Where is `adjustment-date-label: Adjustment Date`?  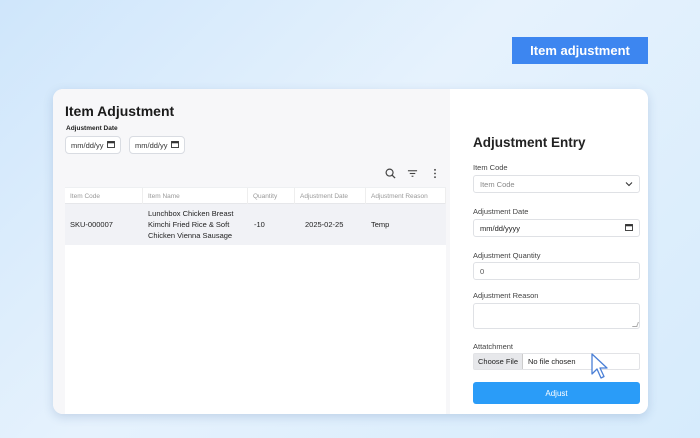 adjustment-date-label: Adjustment Date is located at coordinates (501, 211).